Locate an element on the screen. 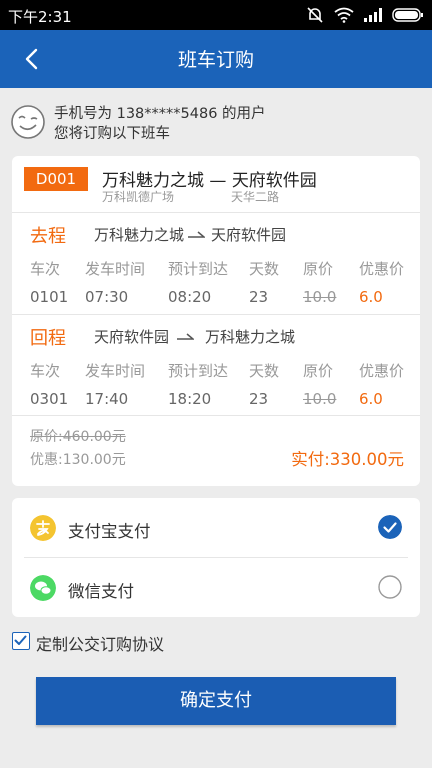 This screenshot has height=768, width=432. return-discount-price: 6.0 is located at coordinates (371, 399).